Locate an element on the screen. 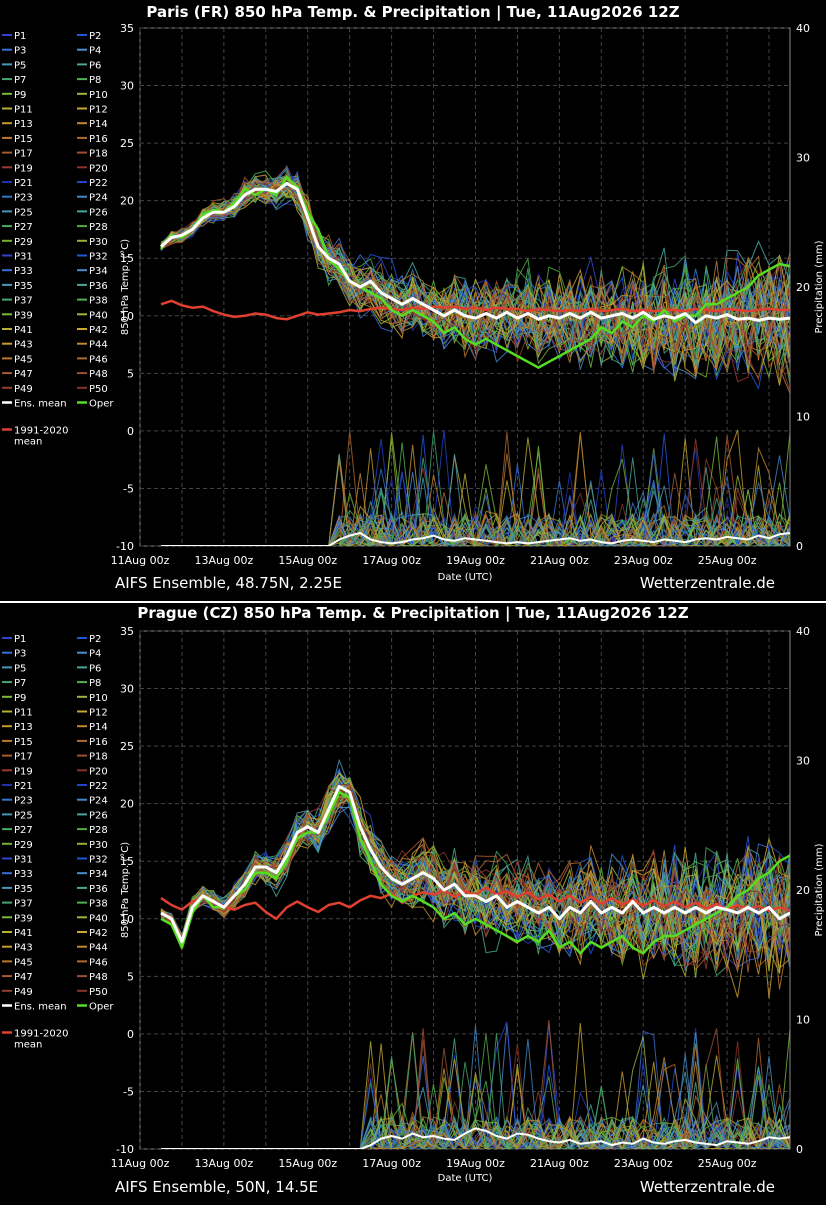 This screenshot has width=826, height=1205. x-tick-label: 23Aug 00z is located at coordinates (643, 1163).